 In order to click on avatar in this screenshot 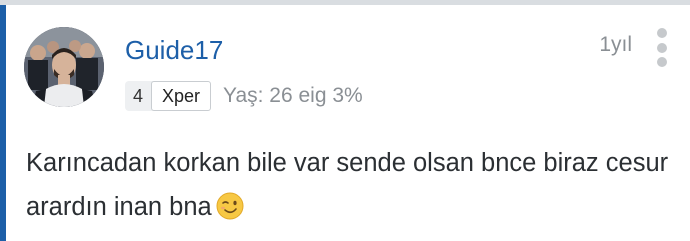, I will do `click(64, 67)`.